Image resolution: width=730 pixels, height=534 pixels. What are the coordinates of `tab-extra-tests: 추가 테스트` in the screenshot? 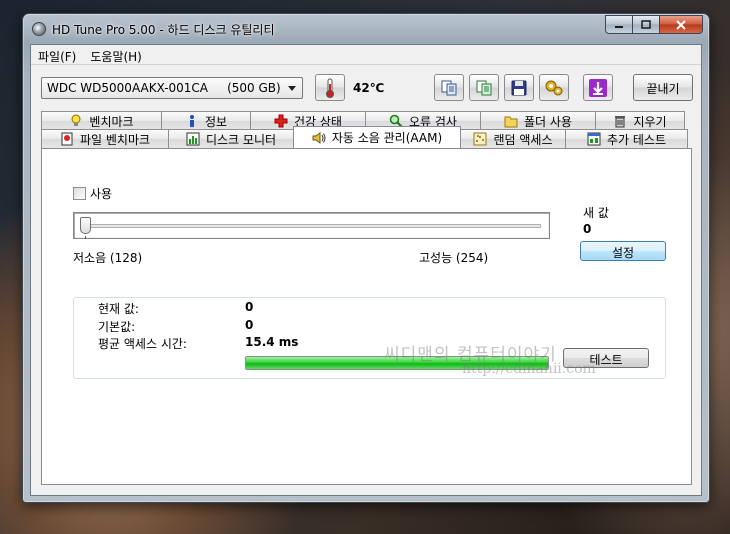 It's located at (626, 138).